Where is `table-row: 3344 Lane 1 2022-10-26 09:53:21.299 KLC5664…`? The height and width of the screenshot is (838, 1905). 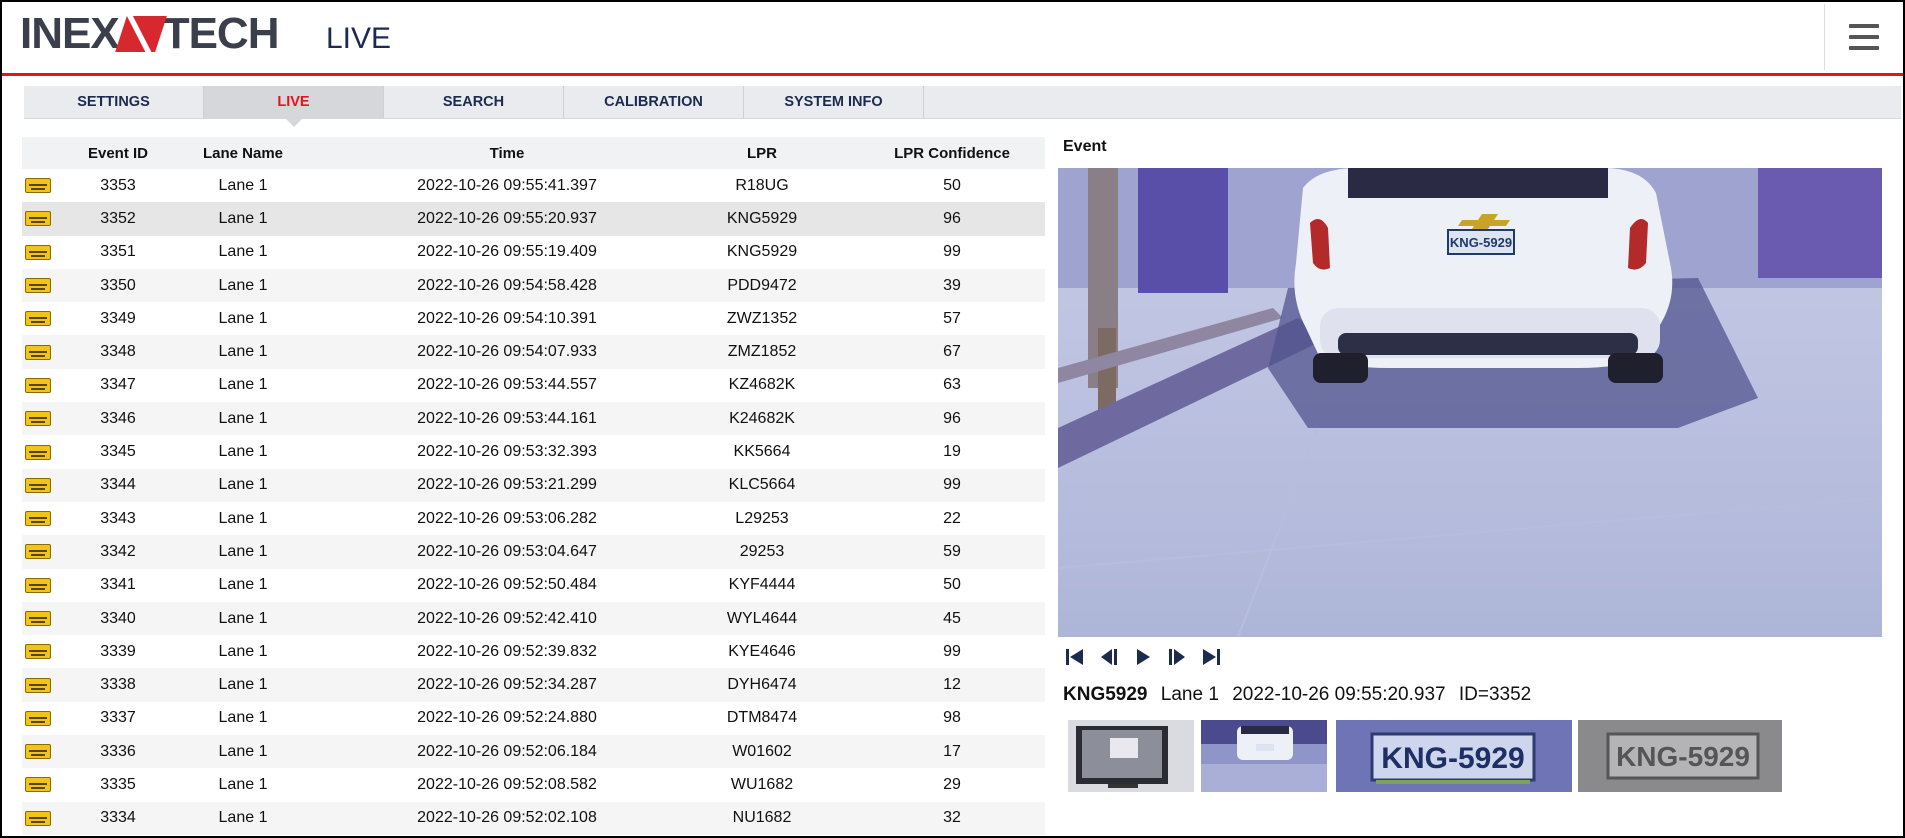
table-row: 3344 Lane 1 2022-10-26 09:53:21.299 KLC5664… is located at coordinates (533, 485).